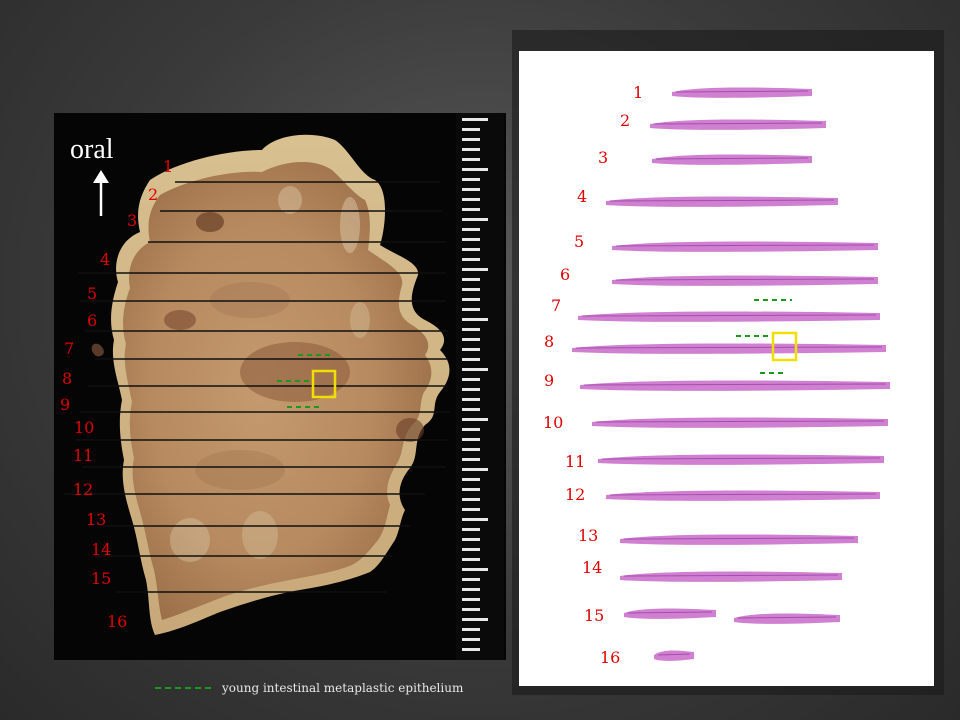 The height and width of the screenshot is (720, 960). I want to click on histology-section-number: 15, so click(594, 615).